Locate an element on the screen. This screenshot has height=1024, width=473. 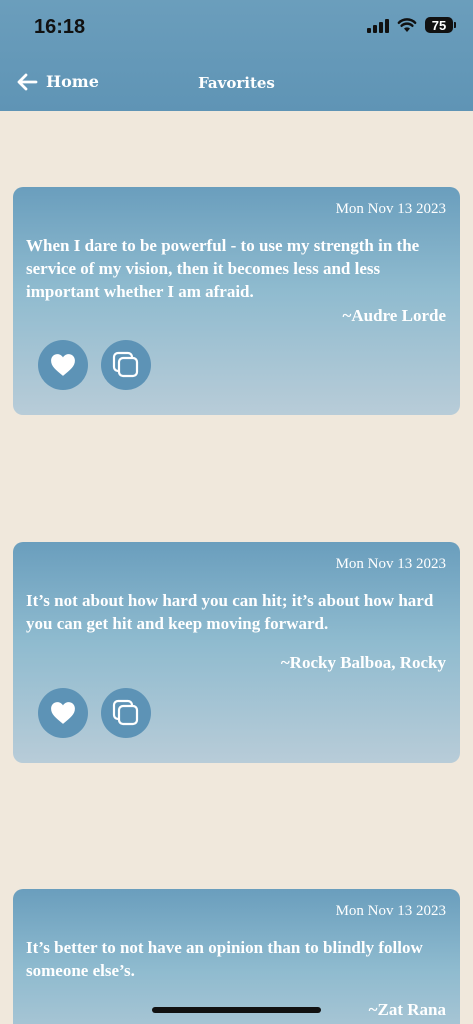
wifi-icon is located at coordinates (407, 24).